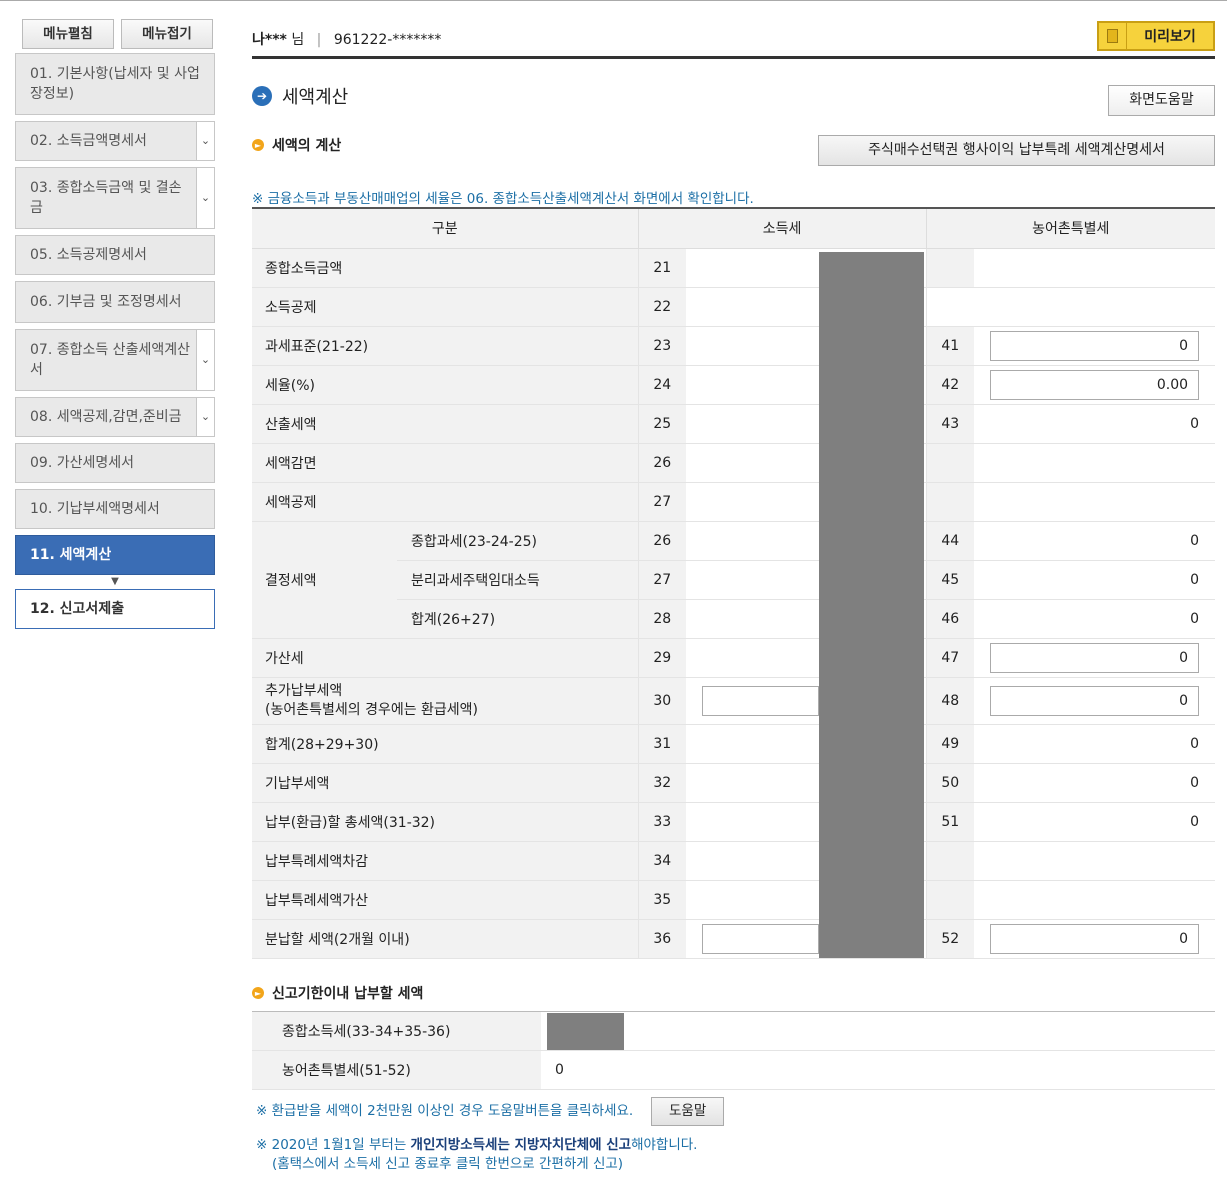  I want to click on page-title: ➔ 세액계산, so click(300, 96).